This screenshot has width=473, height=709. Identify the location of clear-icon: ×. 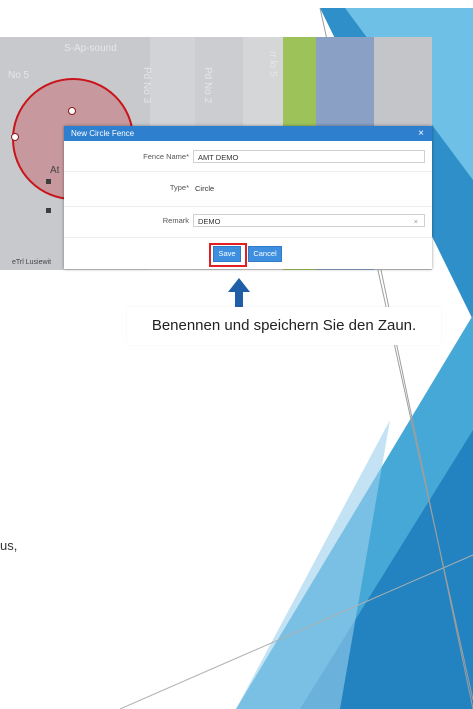
(416, 221).